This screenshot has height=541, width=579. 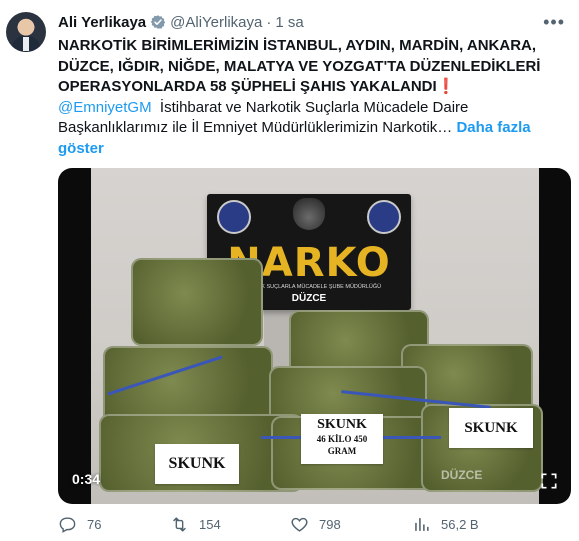 I want to click on author-name: Ali Yerlikaya, so click(x=102, y=22).